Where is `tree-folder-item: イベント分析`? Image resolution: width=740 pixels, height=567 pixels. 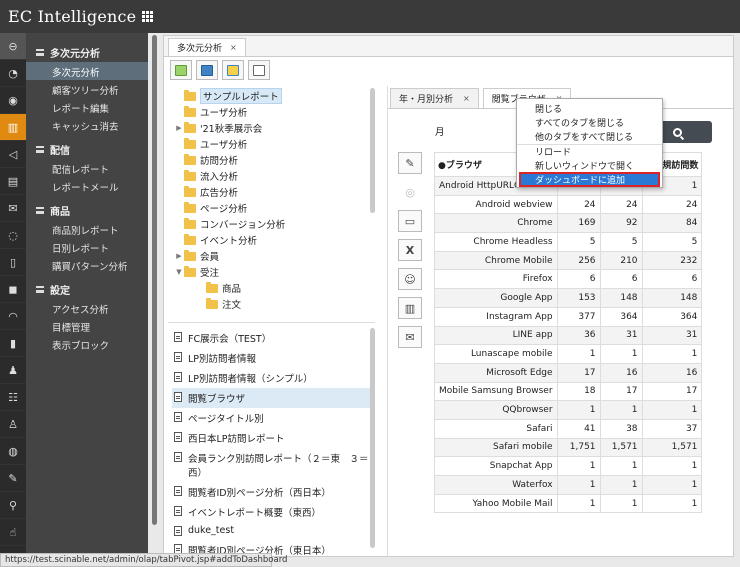 tree-folder-item: イベント分析 is located at coordinates (269, 240).